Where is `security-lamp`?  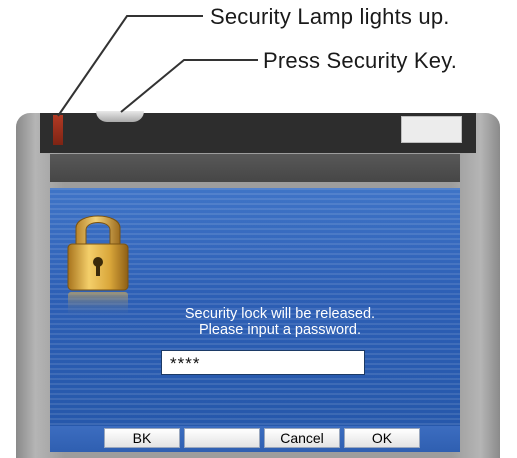
security-lamp is located at coordinates (58, 130).